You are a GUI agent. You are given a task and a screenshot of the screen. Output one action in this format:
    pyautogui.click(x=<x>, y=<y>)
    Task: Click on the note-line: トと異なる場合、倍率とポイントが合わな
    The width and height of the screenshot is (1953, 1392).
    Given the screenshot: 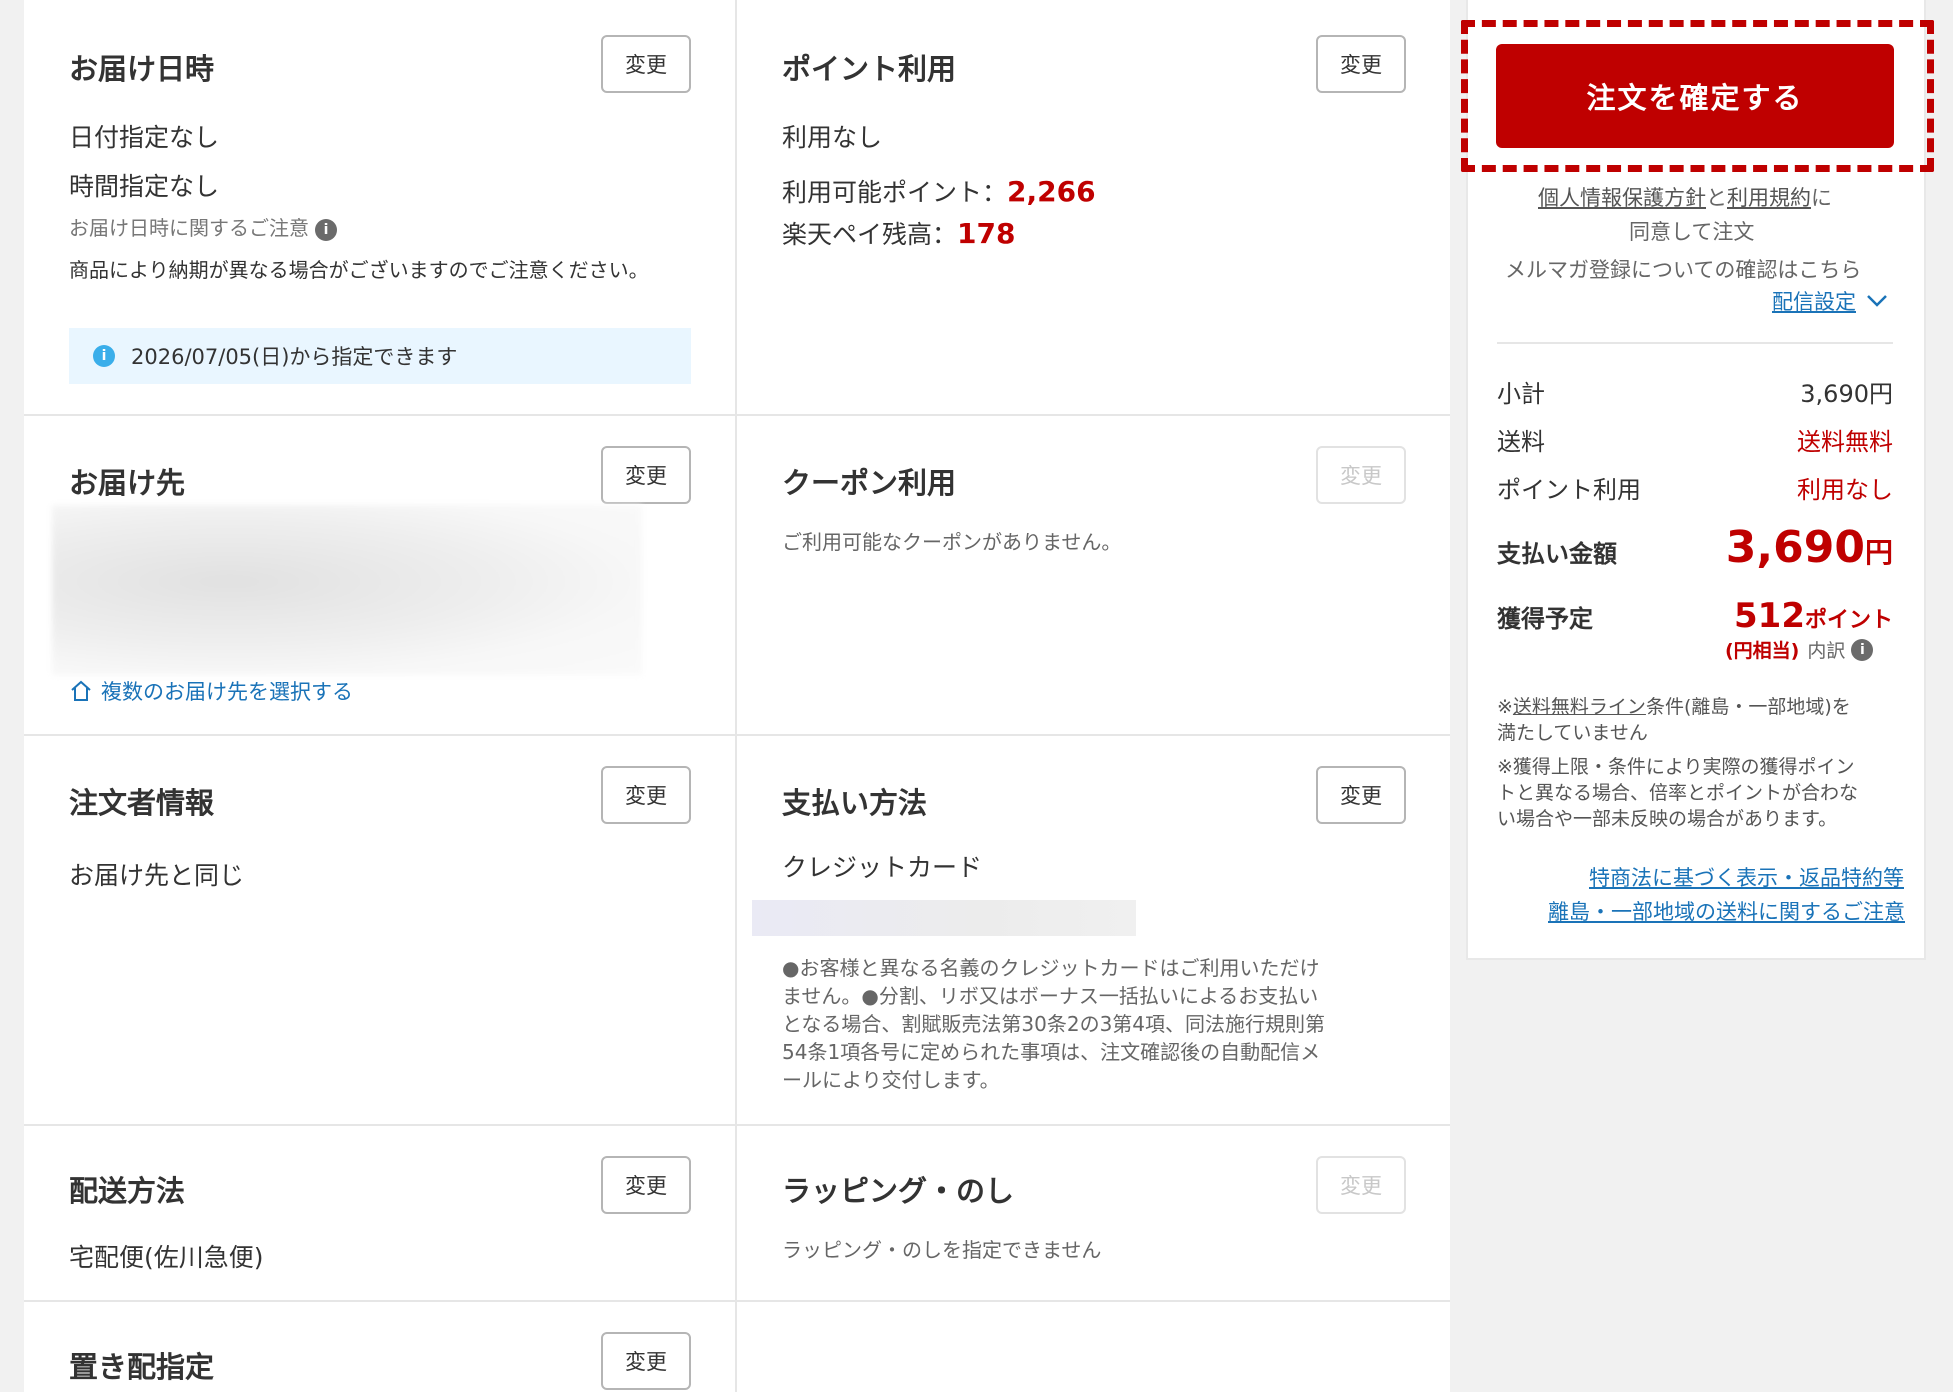 What is the action you would take?
    pyautogui.click(x=1678, y=793)
    